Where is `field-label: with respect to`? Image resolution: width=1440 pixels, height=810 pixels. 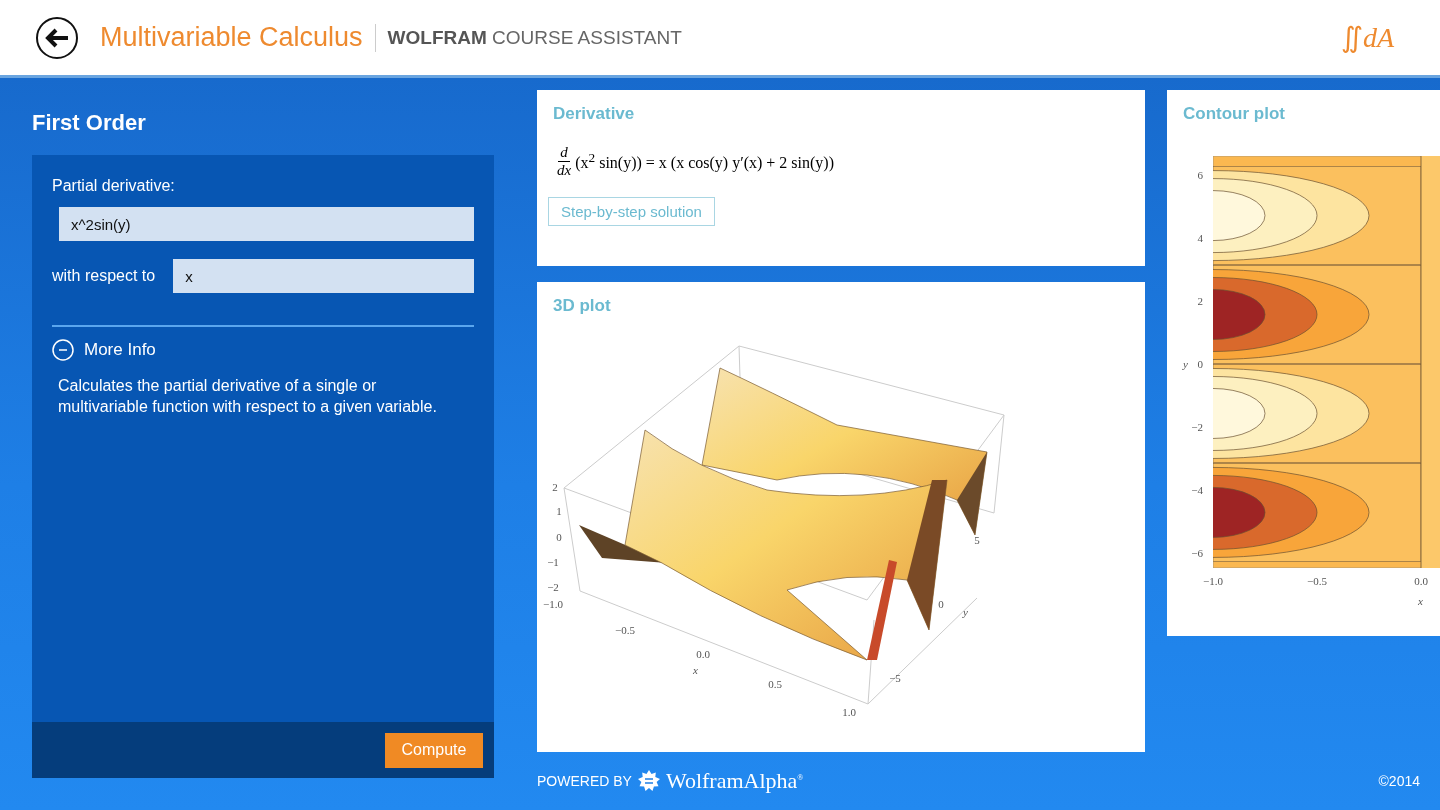 field-label: with respect to is located at coordinates (104, 276).